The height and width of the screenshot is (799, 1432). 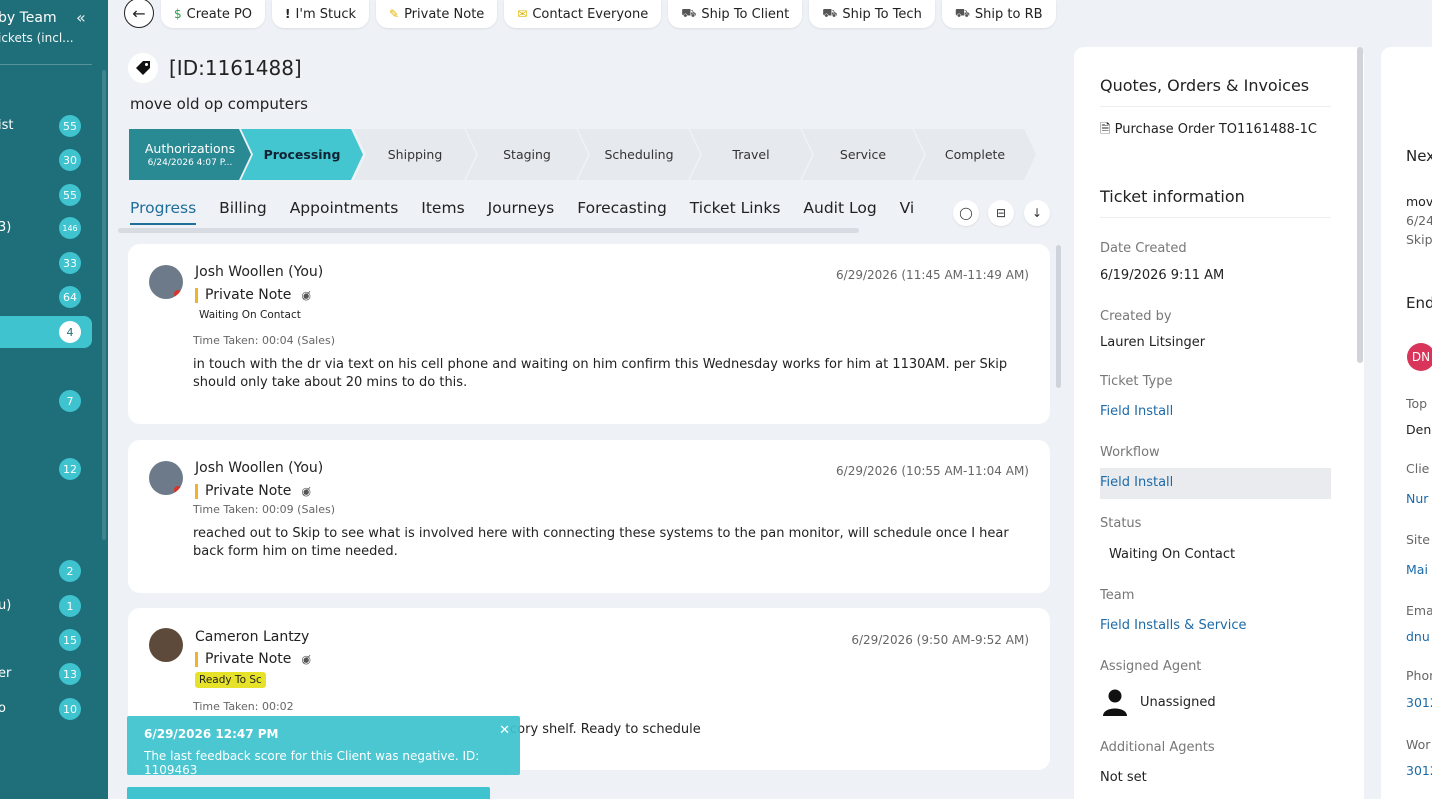 I want to click on contact-everyone-button: ✉ Contact Everyone, so click(x=583, y=14).